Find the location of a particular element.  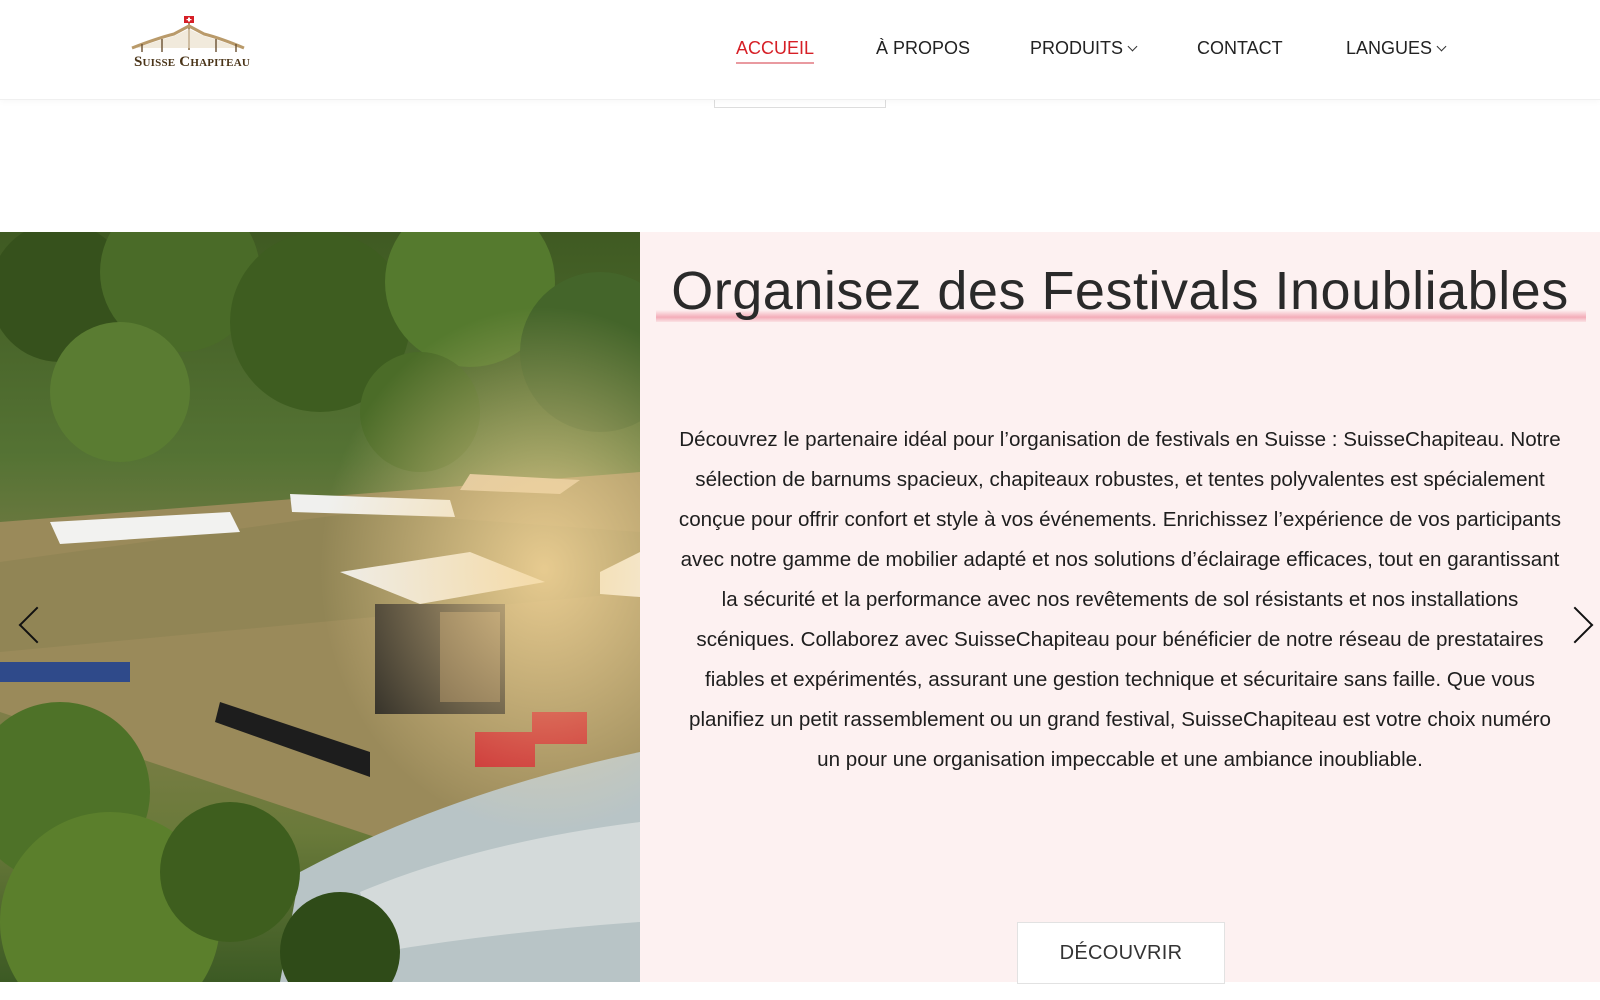

nav-produits: PRODUITS is located at coordinates (1084, 48).